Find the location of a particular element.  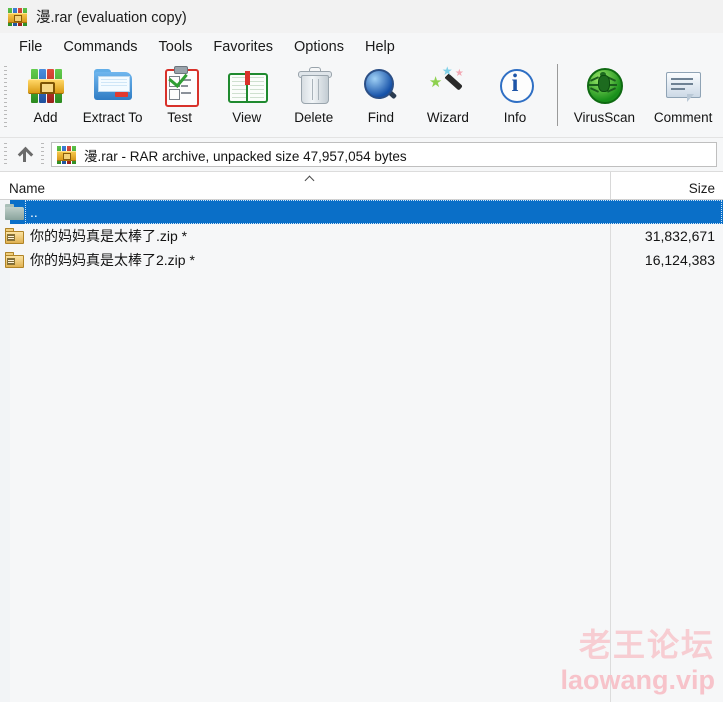

view-book-icon is located at coordinates (247, 86).